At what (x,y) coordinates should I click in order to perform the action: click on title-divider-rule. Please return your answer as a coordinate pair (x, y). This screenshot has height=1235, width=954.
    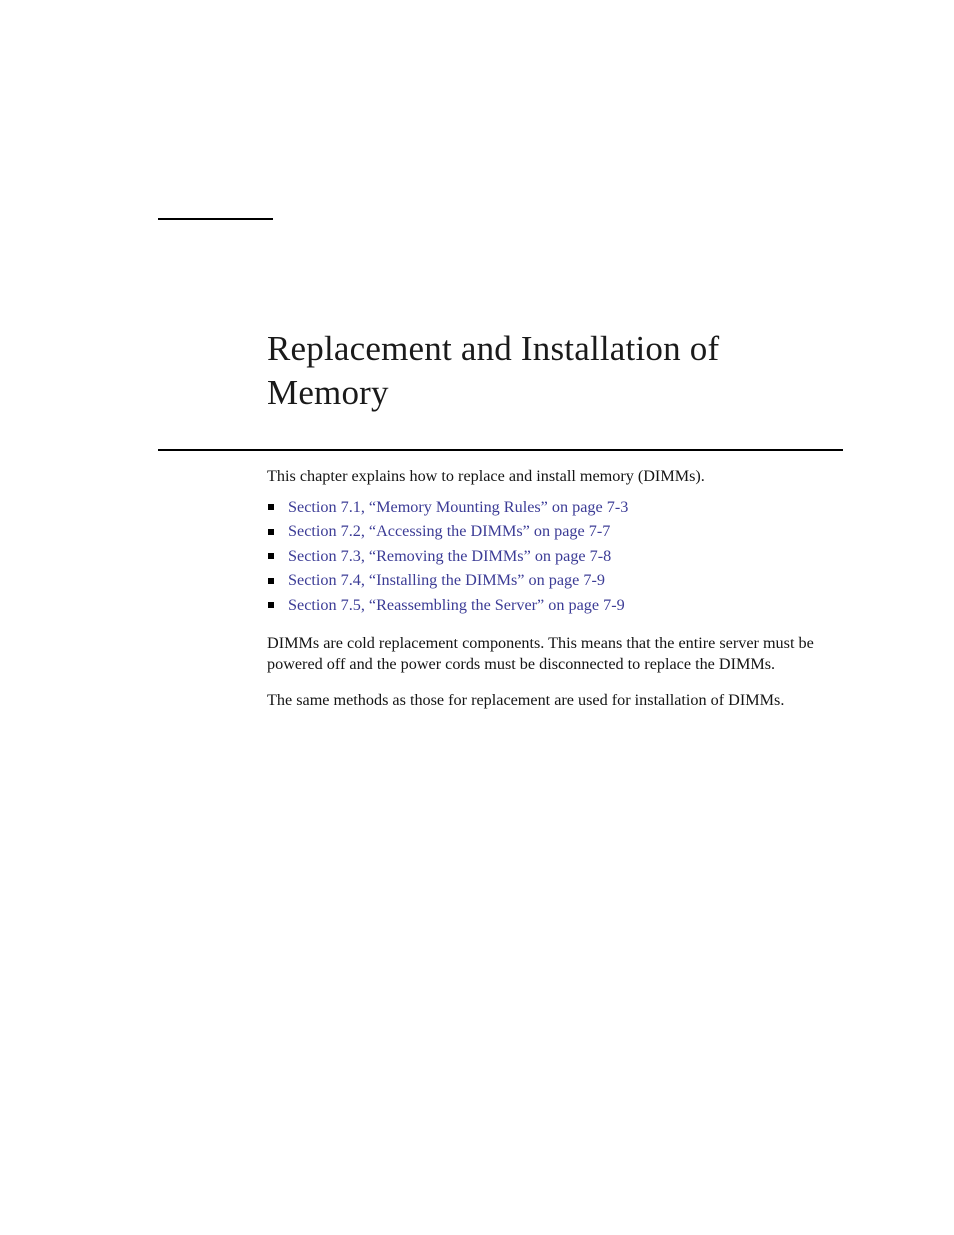
    Looking at the image, I should click on (500, 450).